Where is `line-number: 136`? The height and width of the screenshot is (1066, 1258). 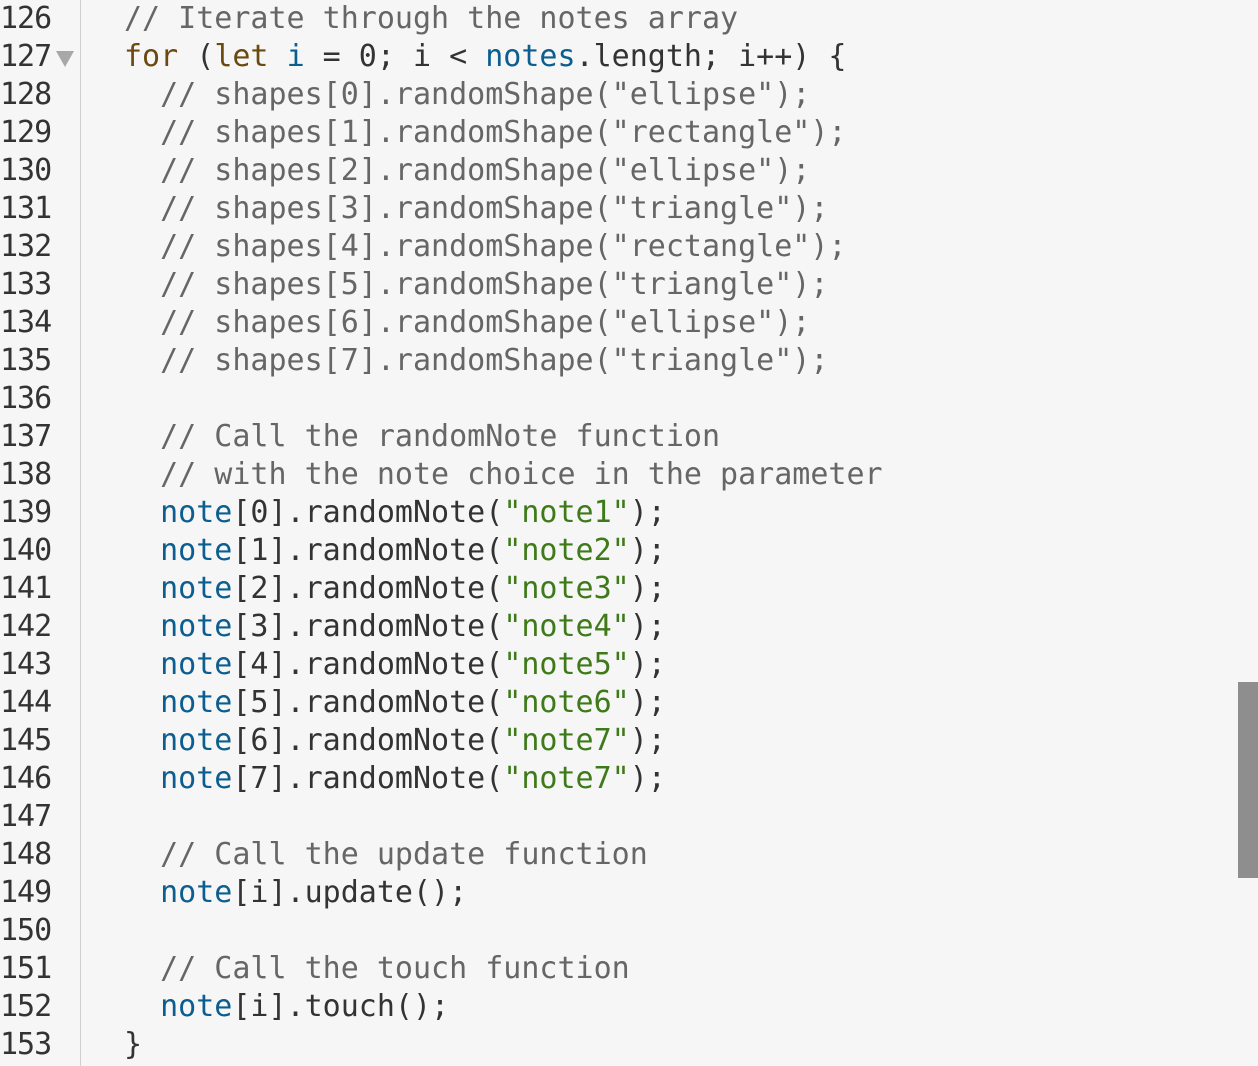
line-number: 136 is located at coordinates (26, 398).